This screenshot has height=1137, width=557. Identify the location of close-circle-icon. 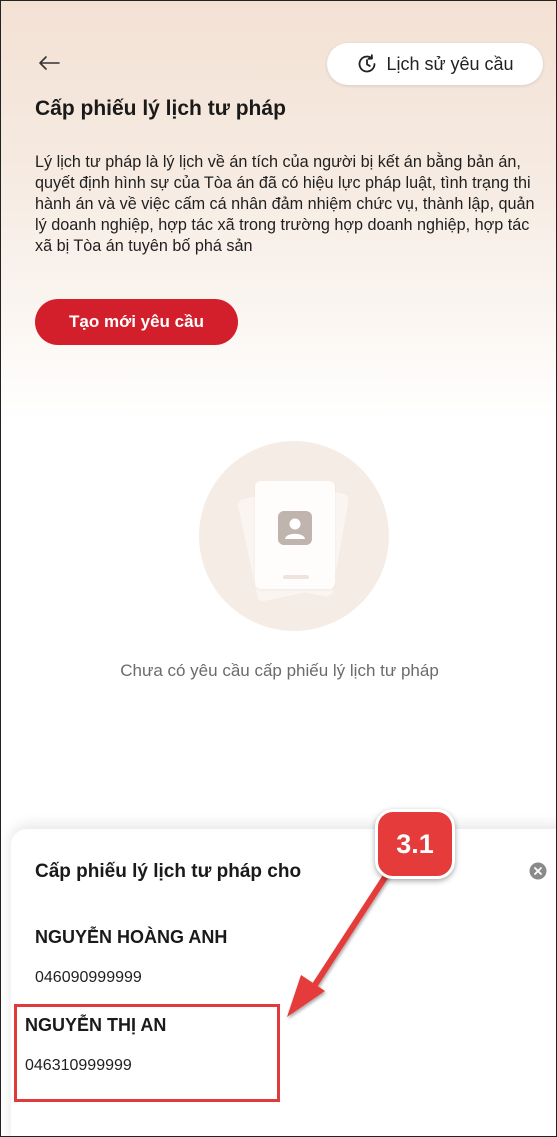
(538, 871).